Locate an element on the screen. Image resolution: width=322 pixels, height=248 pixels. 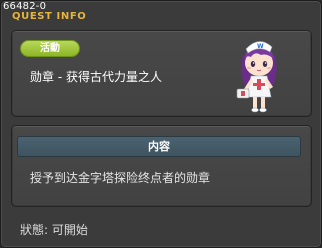
content-section-header: 内容 is located at coordinates (159, 146).